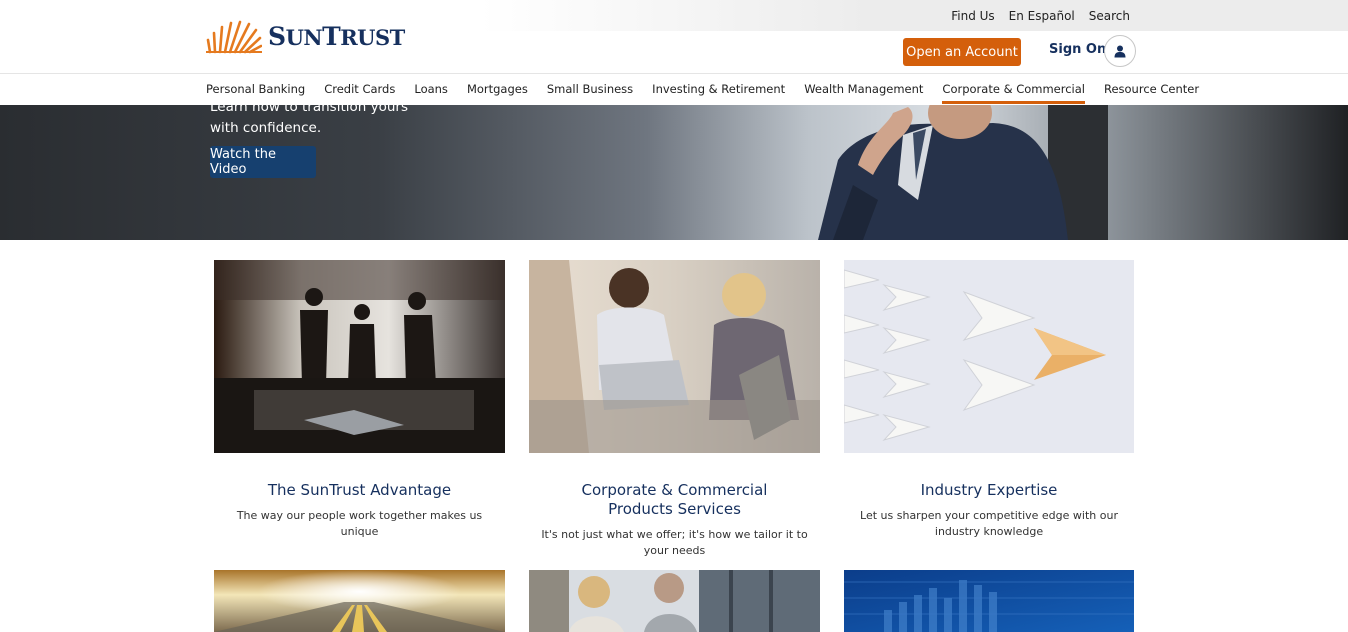 This screenshot has width=1348, height=632. I want to click on user-icon, so click(1120, 51).